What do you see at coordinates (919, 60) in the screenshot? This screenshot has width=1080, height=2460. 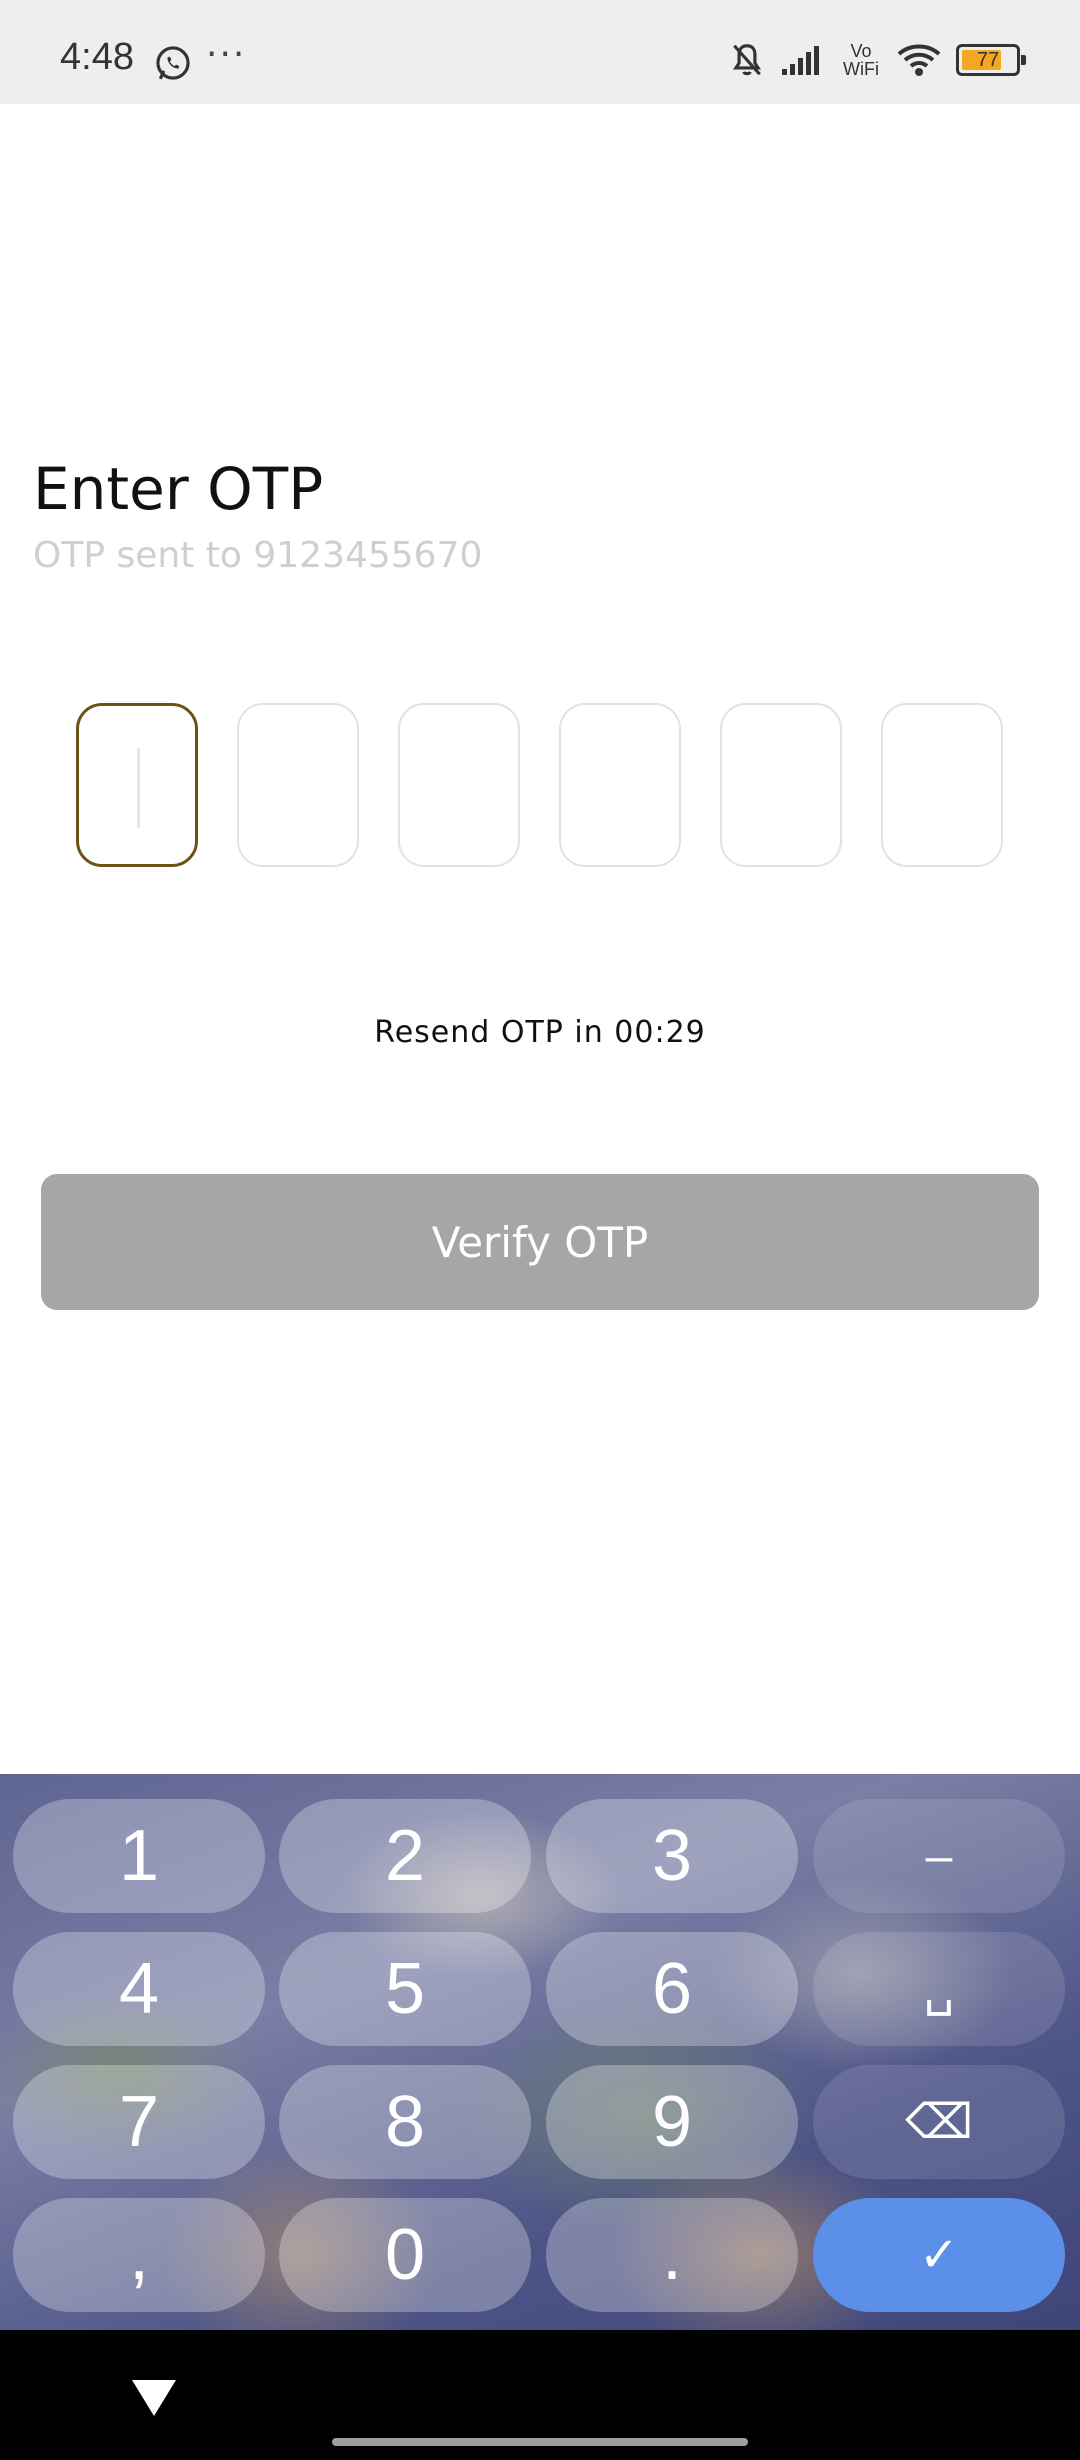 I see `wifi-icon` at bounding box center [919, 60].